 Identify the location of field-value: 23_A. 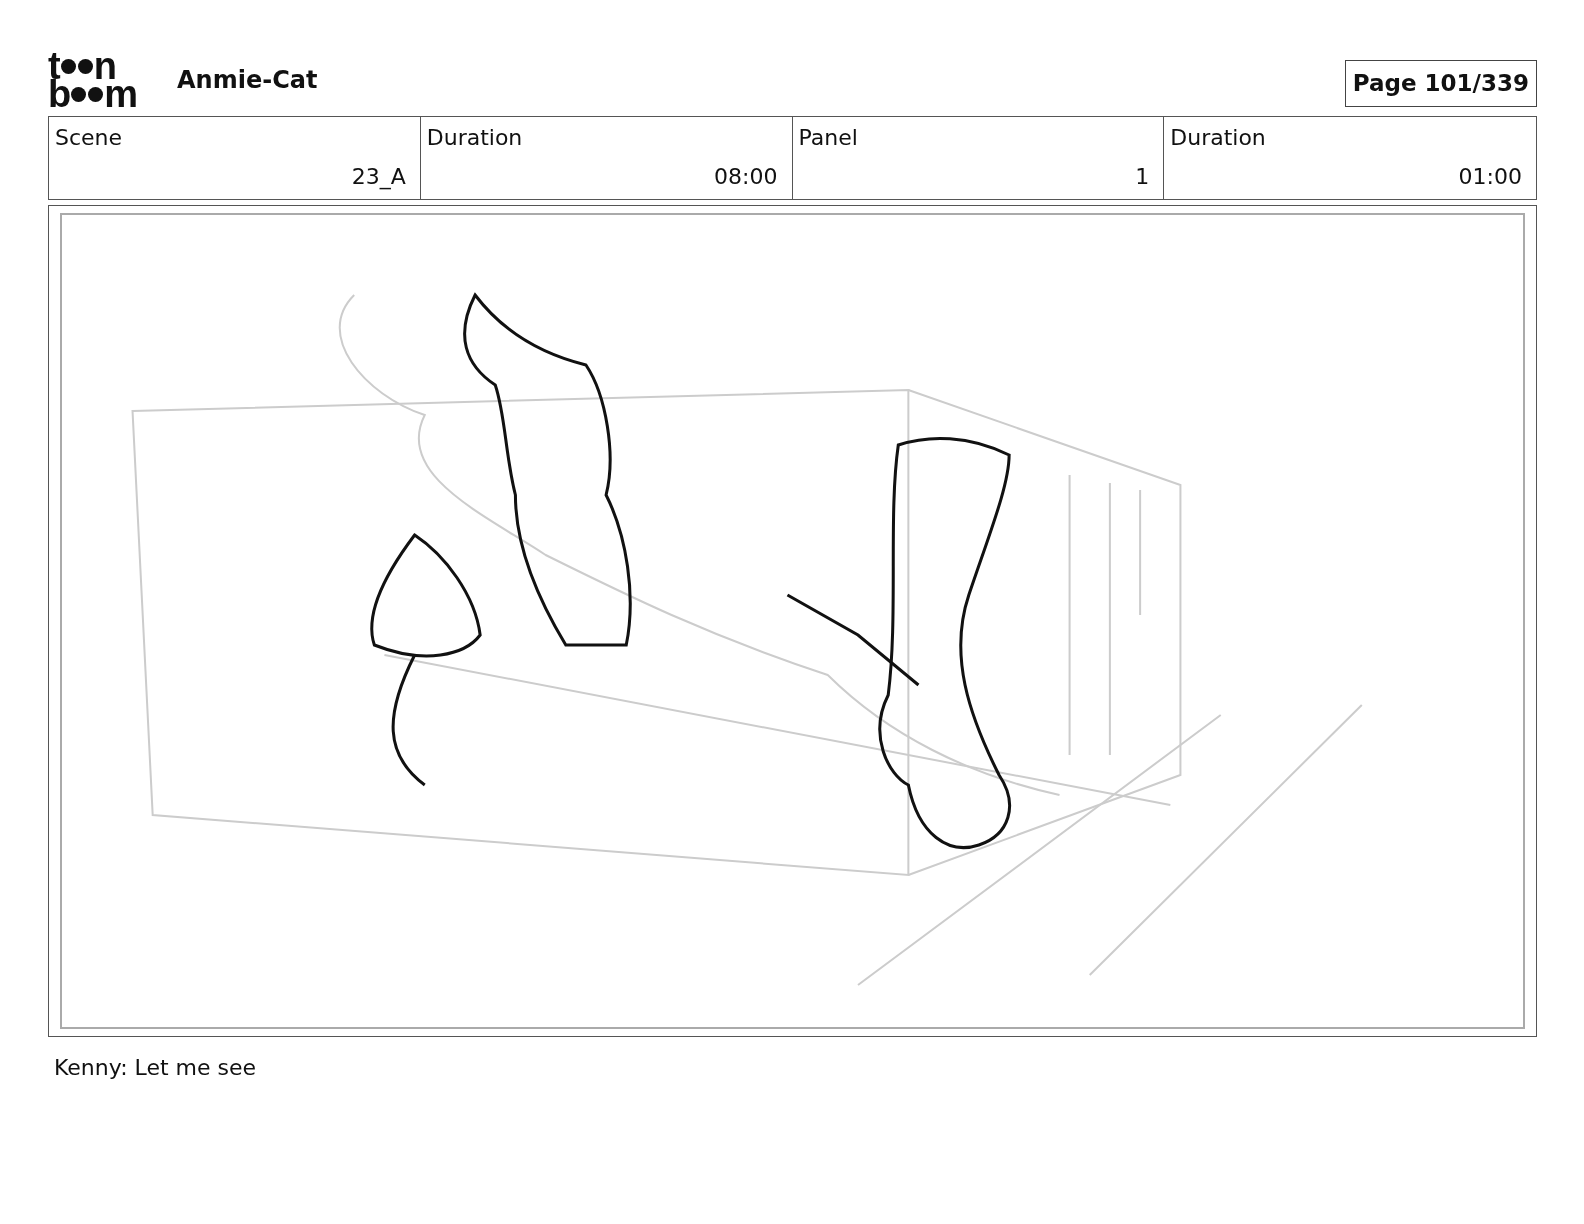
(378, 177).